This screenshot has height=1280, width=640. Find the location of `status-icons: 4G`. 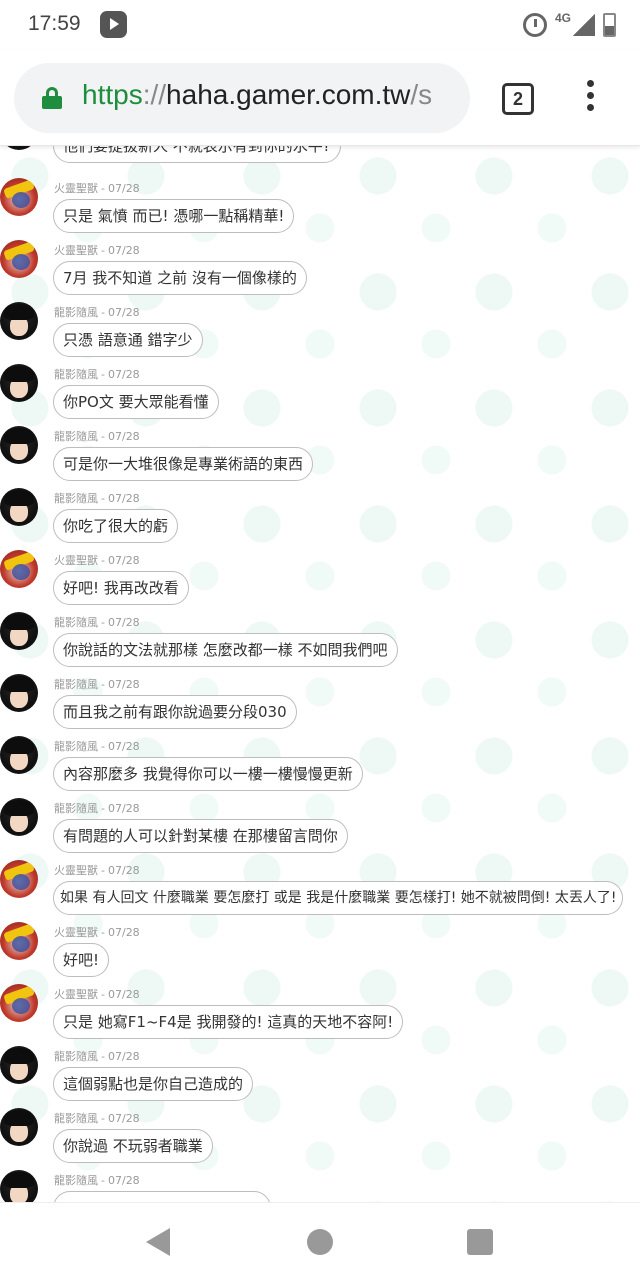

status-icons: 4G is located at coordinates (569, 25).